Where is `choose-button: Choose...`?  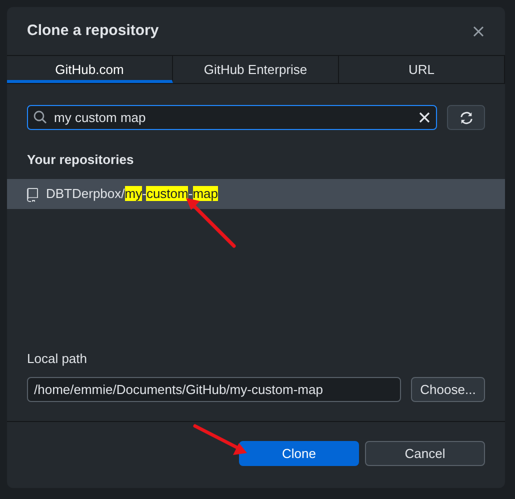
choose-button: Choose... is located at coordinates (448, 389).